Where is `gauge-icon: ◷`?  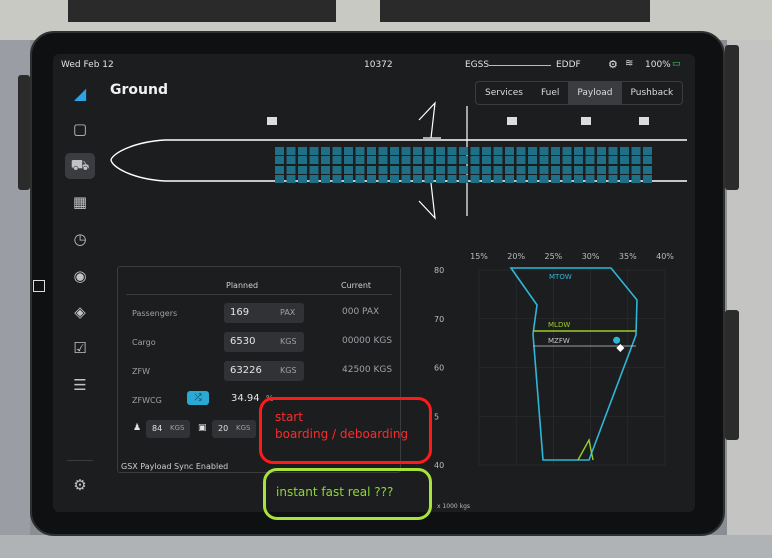 gauge-icon: ◷ is located at coordinates (80, 239).